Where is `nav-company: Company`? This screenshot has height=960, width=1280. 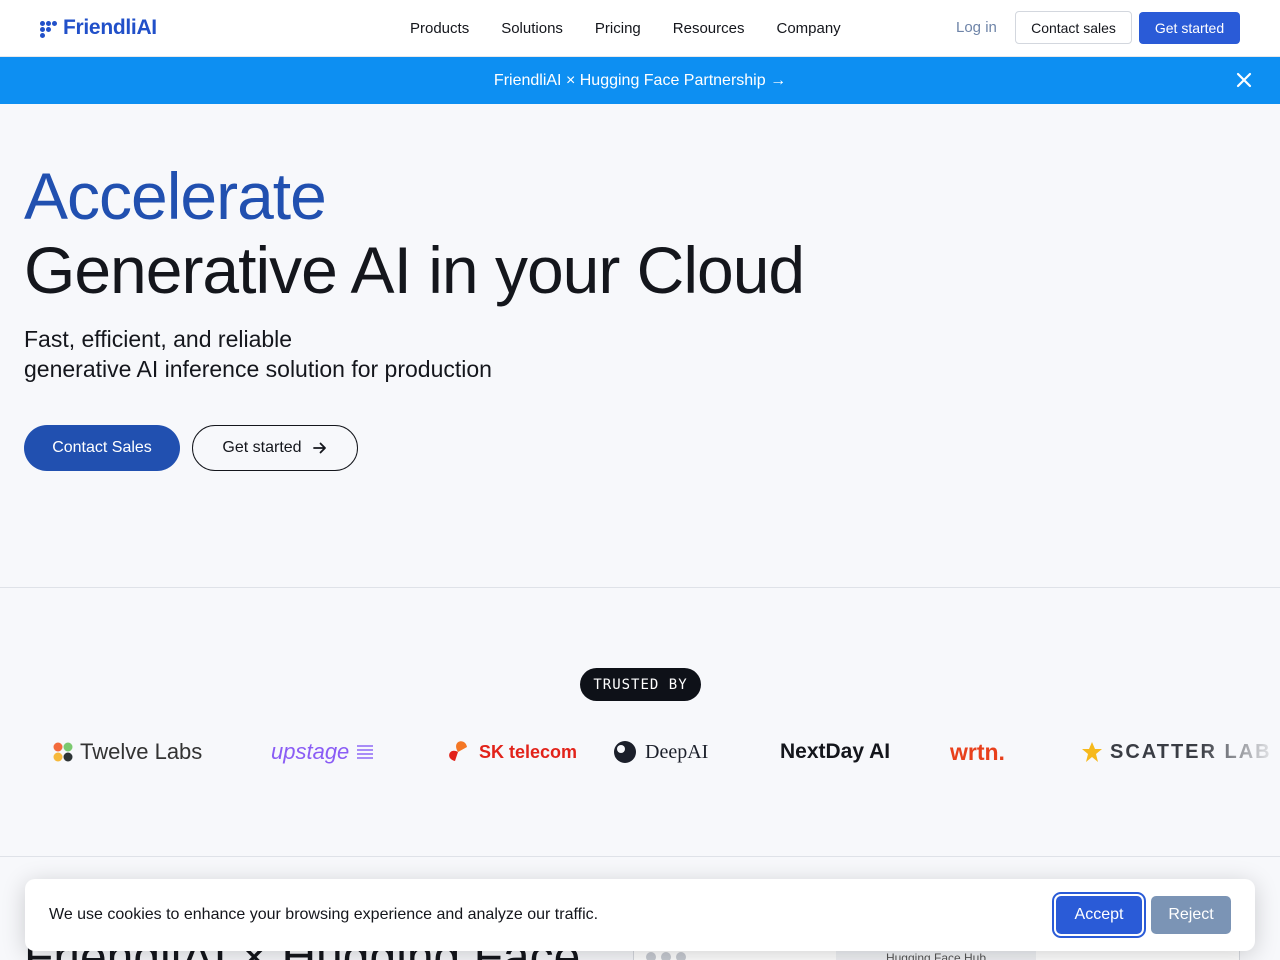
nav-company: Company is located at coordinates (808, 28).